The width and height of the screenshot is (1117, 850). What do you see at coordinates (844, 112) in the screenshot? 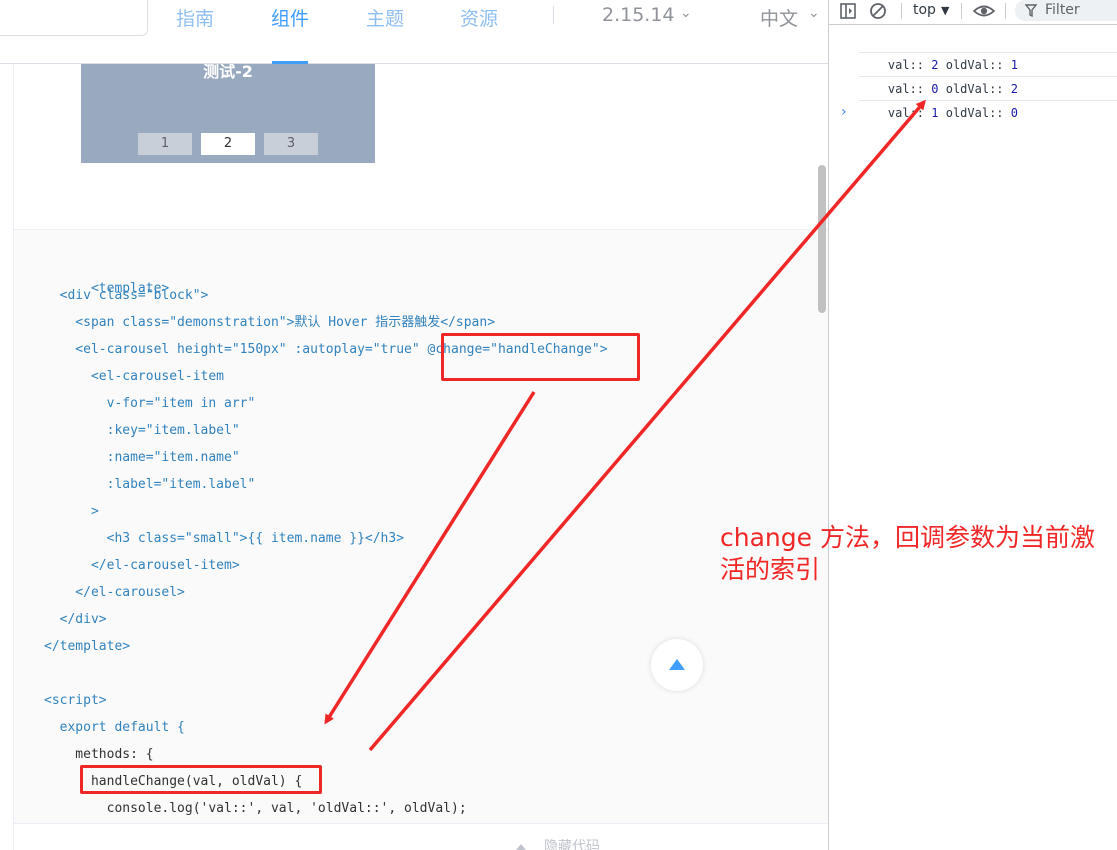
I see `console-prompt-chevron-icon: ›` at bounding box center [844, 112].